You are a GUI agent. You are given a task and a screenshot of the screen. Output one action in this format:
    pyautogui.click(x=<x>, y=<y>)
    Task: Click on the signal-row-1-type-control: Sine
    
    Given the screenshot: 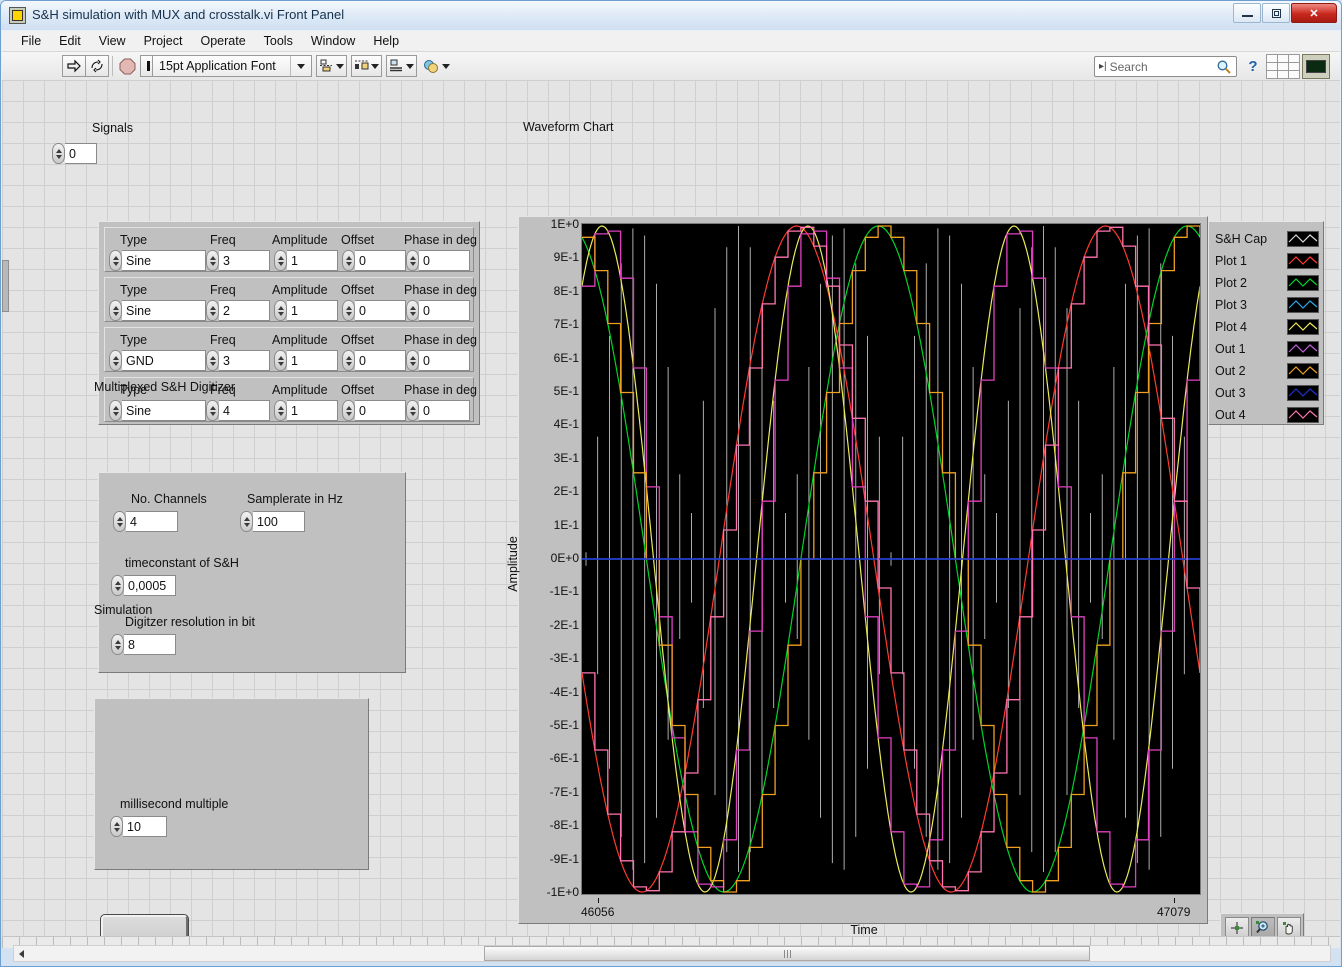 What is the action you would take?
    pyautogui.click(x=157, y=260)
    